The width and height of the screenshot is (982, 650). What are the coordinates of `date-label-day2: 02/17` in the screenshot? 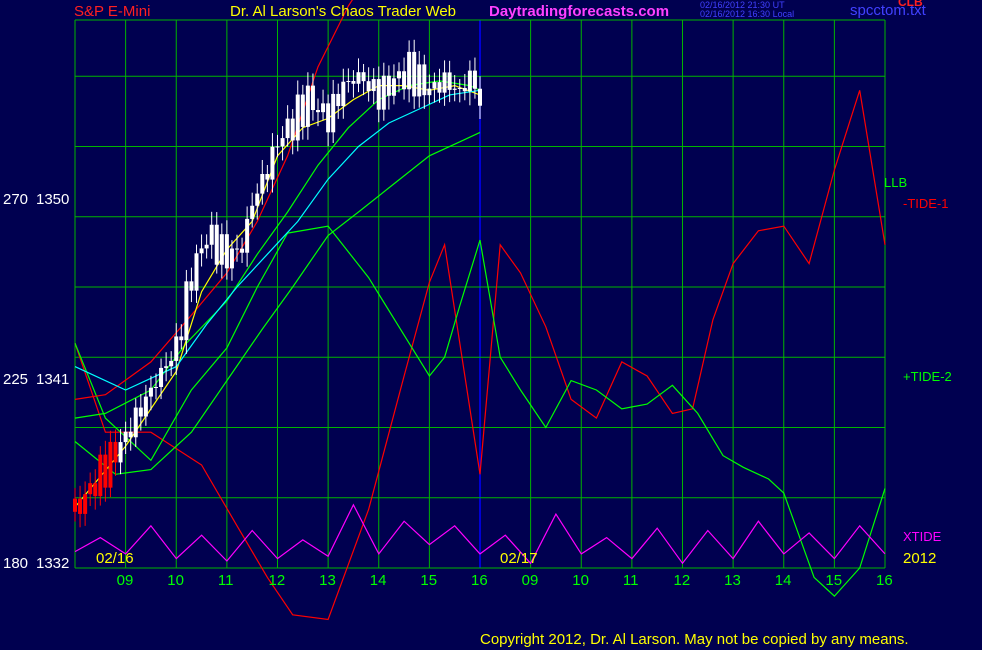 It's located at (519, 558).